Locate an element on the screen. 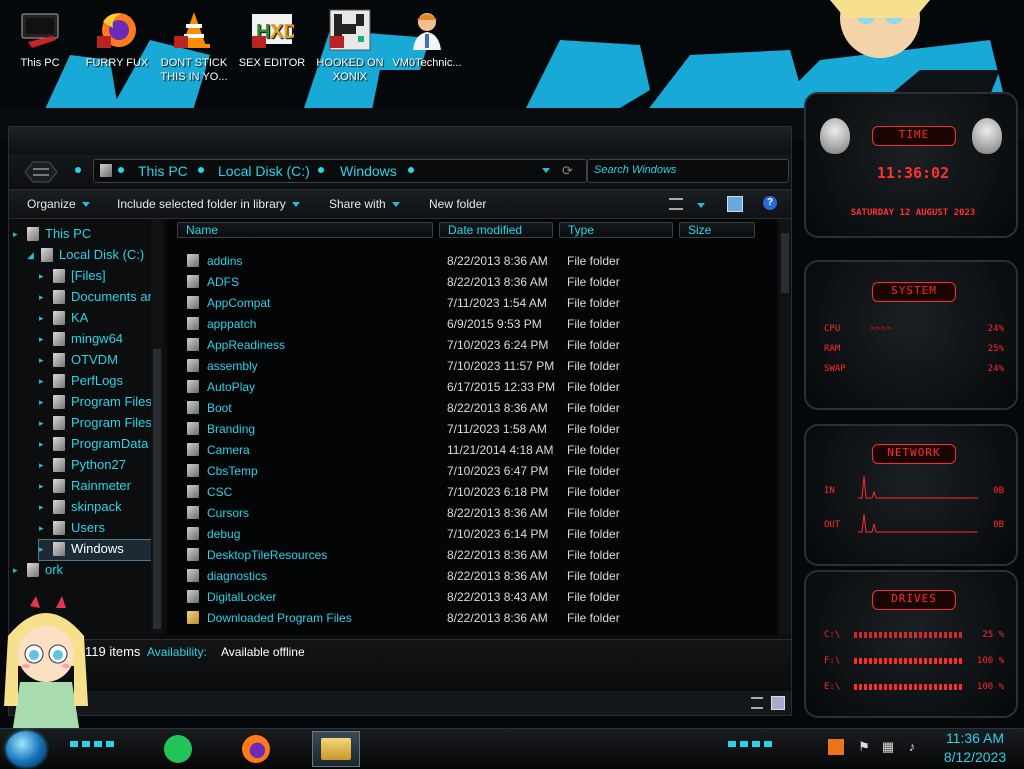 This screenshot has height=769, width=1024. details-view-icon is located at coordinates (757, 703).